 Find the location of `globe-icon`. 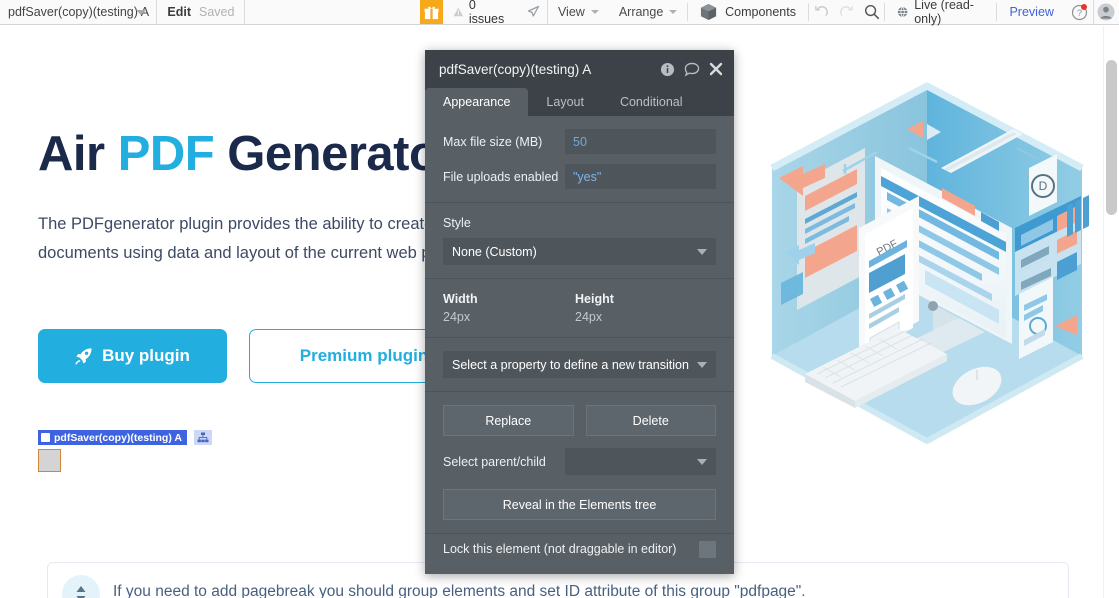

globe-icon is located at coordinates (902, 12).